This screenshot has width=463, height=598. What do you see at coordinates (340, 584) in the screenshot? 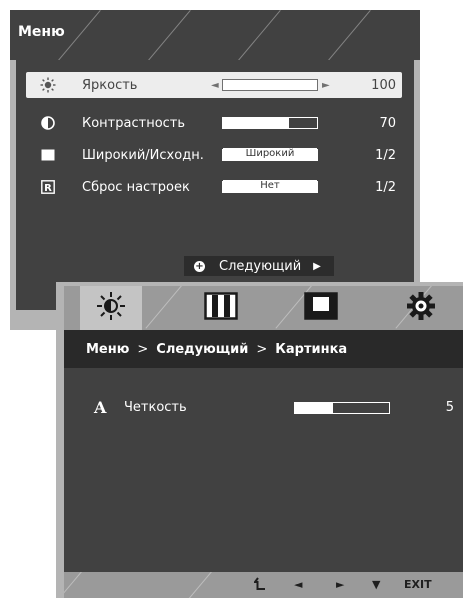
I see `right-arrow-icon: ►` at bounding box center [340, 584].